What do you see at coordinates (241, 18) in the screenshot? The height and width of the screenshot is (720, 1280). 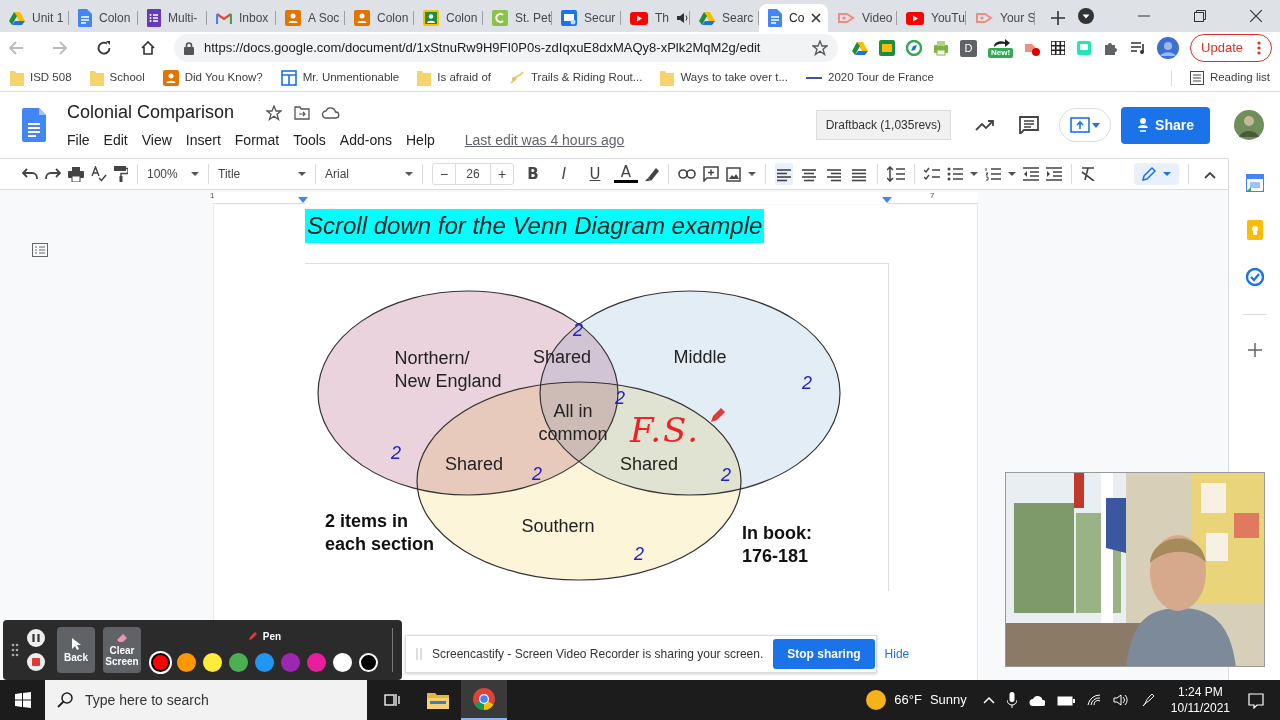 I see `browser-tab: Inbox` at bounding box center [241, 18].